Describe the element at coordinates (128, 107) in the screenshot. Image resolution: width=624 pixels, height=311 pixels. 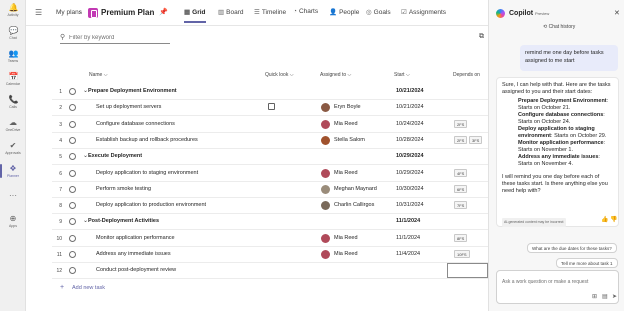
I see `task-name: Set up deployment servers` at that location.